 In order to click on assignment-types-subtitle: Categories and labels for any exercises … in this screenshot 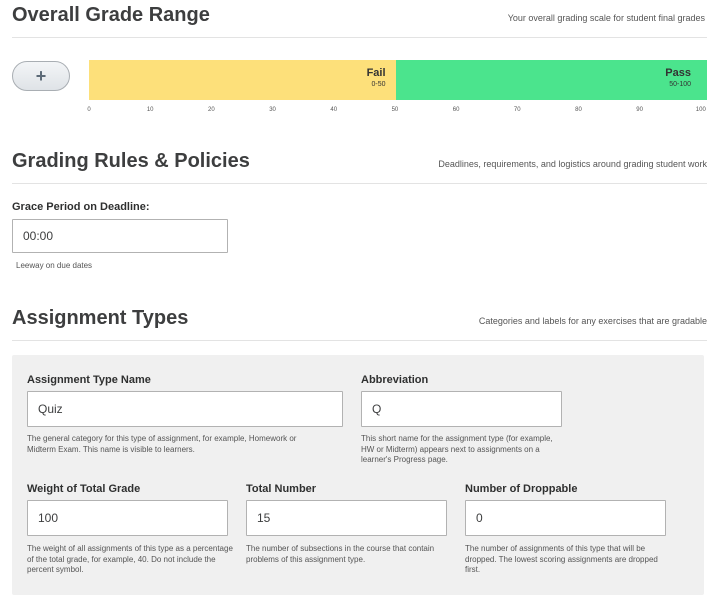, I will do `click(592, 321)`.